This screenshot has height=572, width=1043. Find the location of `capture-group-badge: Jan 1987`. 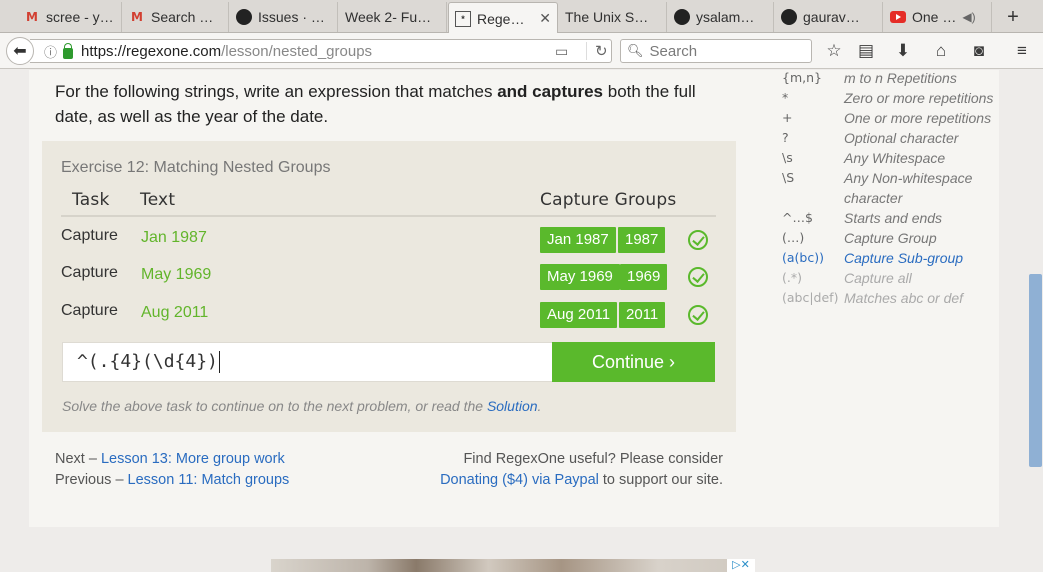

capture-group-badge: Jan 1987 is located at coordinates (578, 240).